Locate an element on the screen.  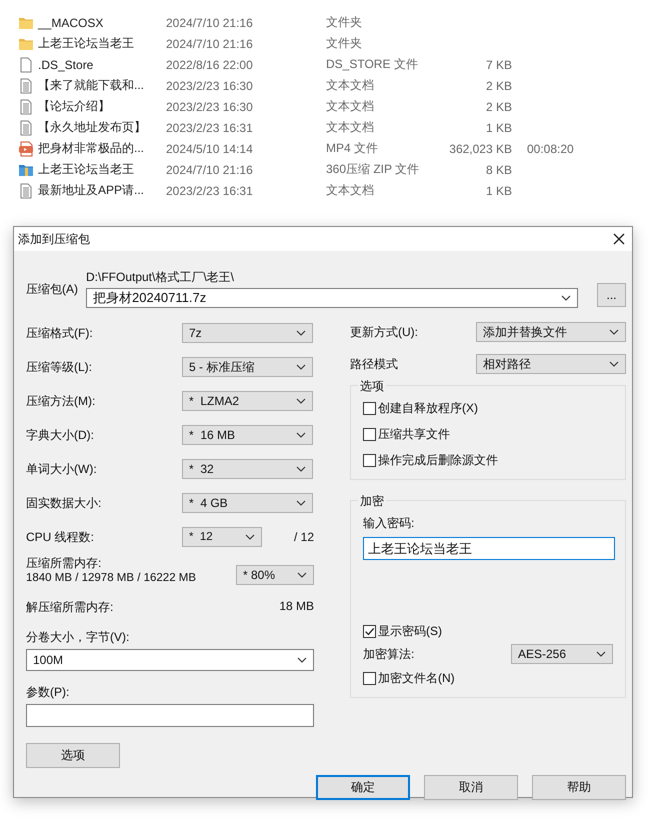
thread-total: / 12 is located at coordinates (304, 537).